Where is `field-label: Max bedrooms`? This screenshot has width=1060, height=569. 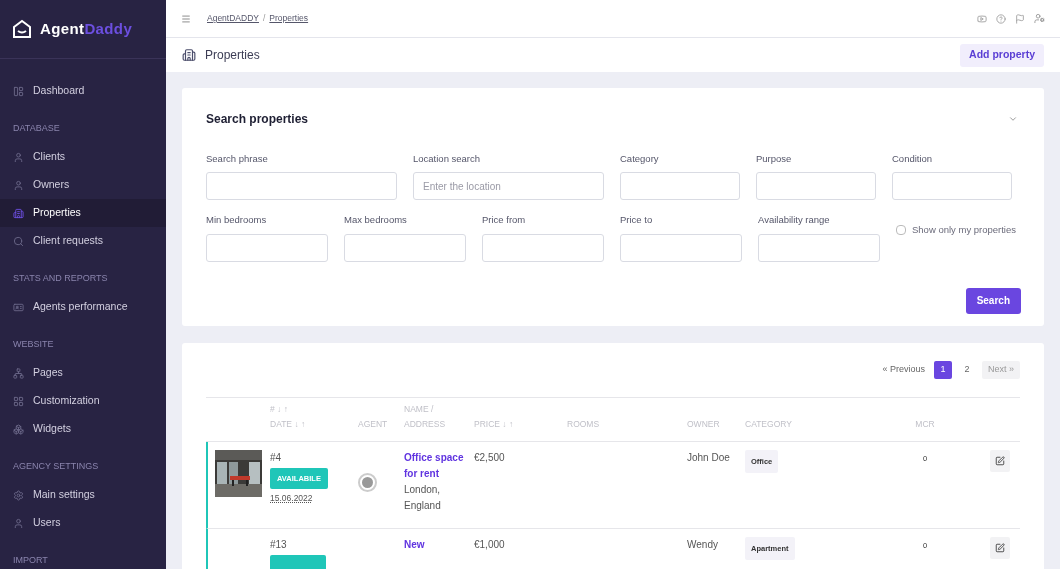 field-label: Max bedrooms is located at coordinates (376, 220).